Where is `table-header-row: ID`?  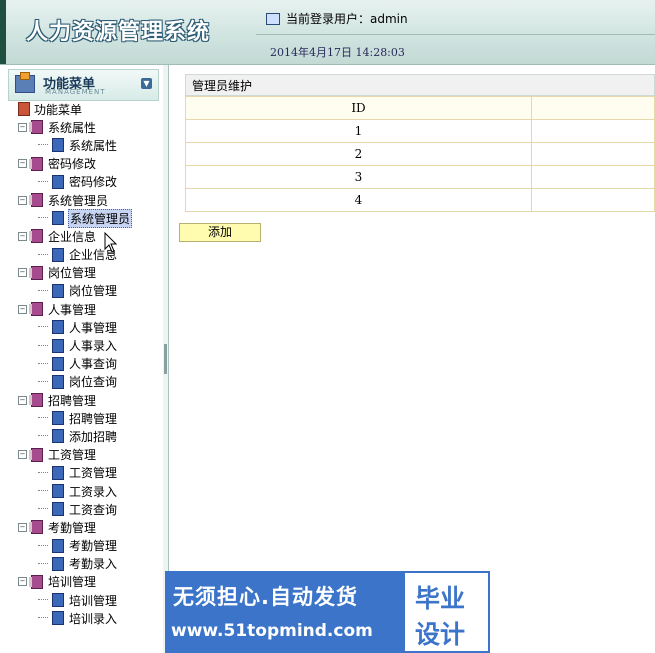 table-header-row: ID is located at coordinates (420, 108).